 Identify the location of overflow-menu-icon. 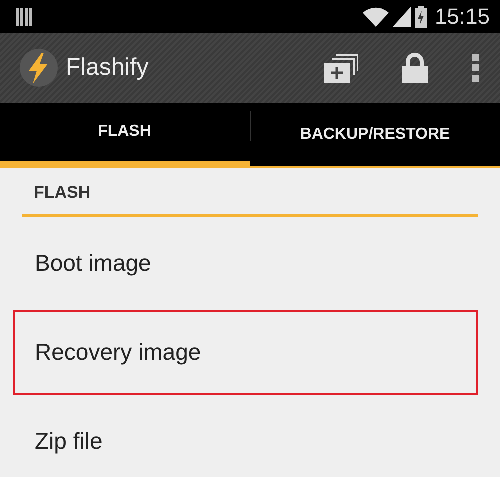
(476, 68).